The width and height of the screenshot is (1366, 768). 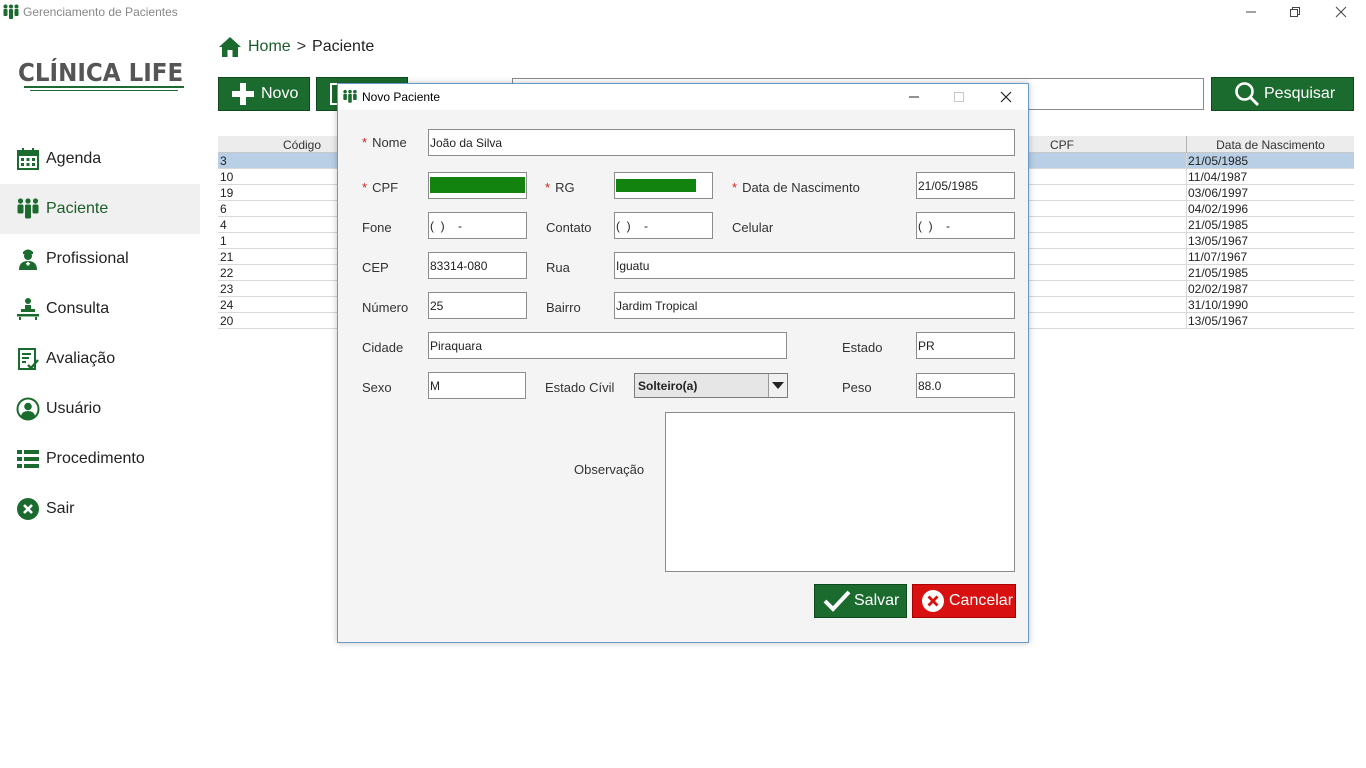 I want to click on sidebar-item-avaliacao: Avaliação, so click(x=100, y=359).